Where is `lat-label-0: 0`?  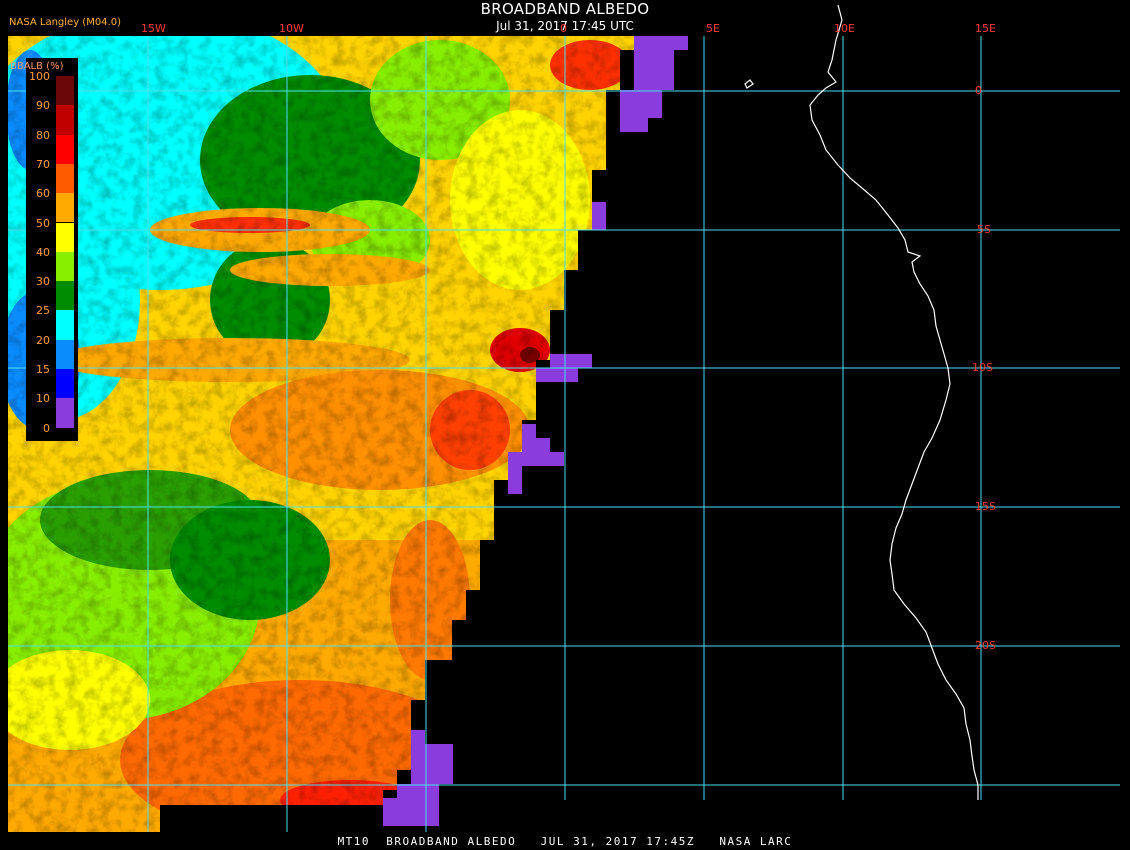
lat-label-0: 0 is located at coordinates (978, 90).